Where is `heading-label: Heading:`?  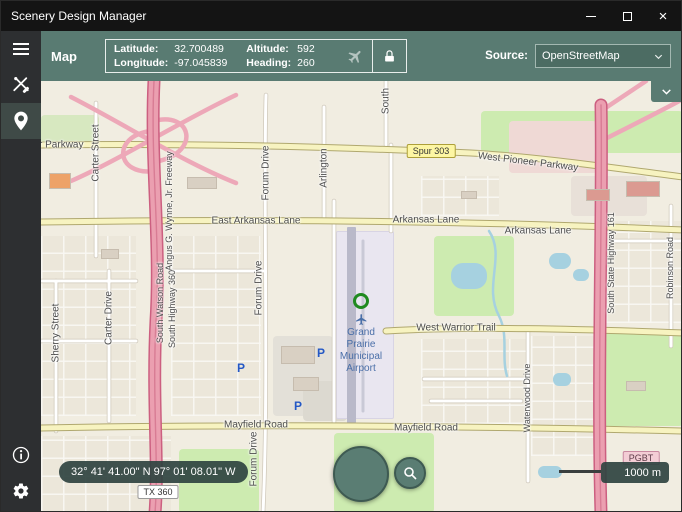
heading-label: Heading: is located at coordinates (269, 63).